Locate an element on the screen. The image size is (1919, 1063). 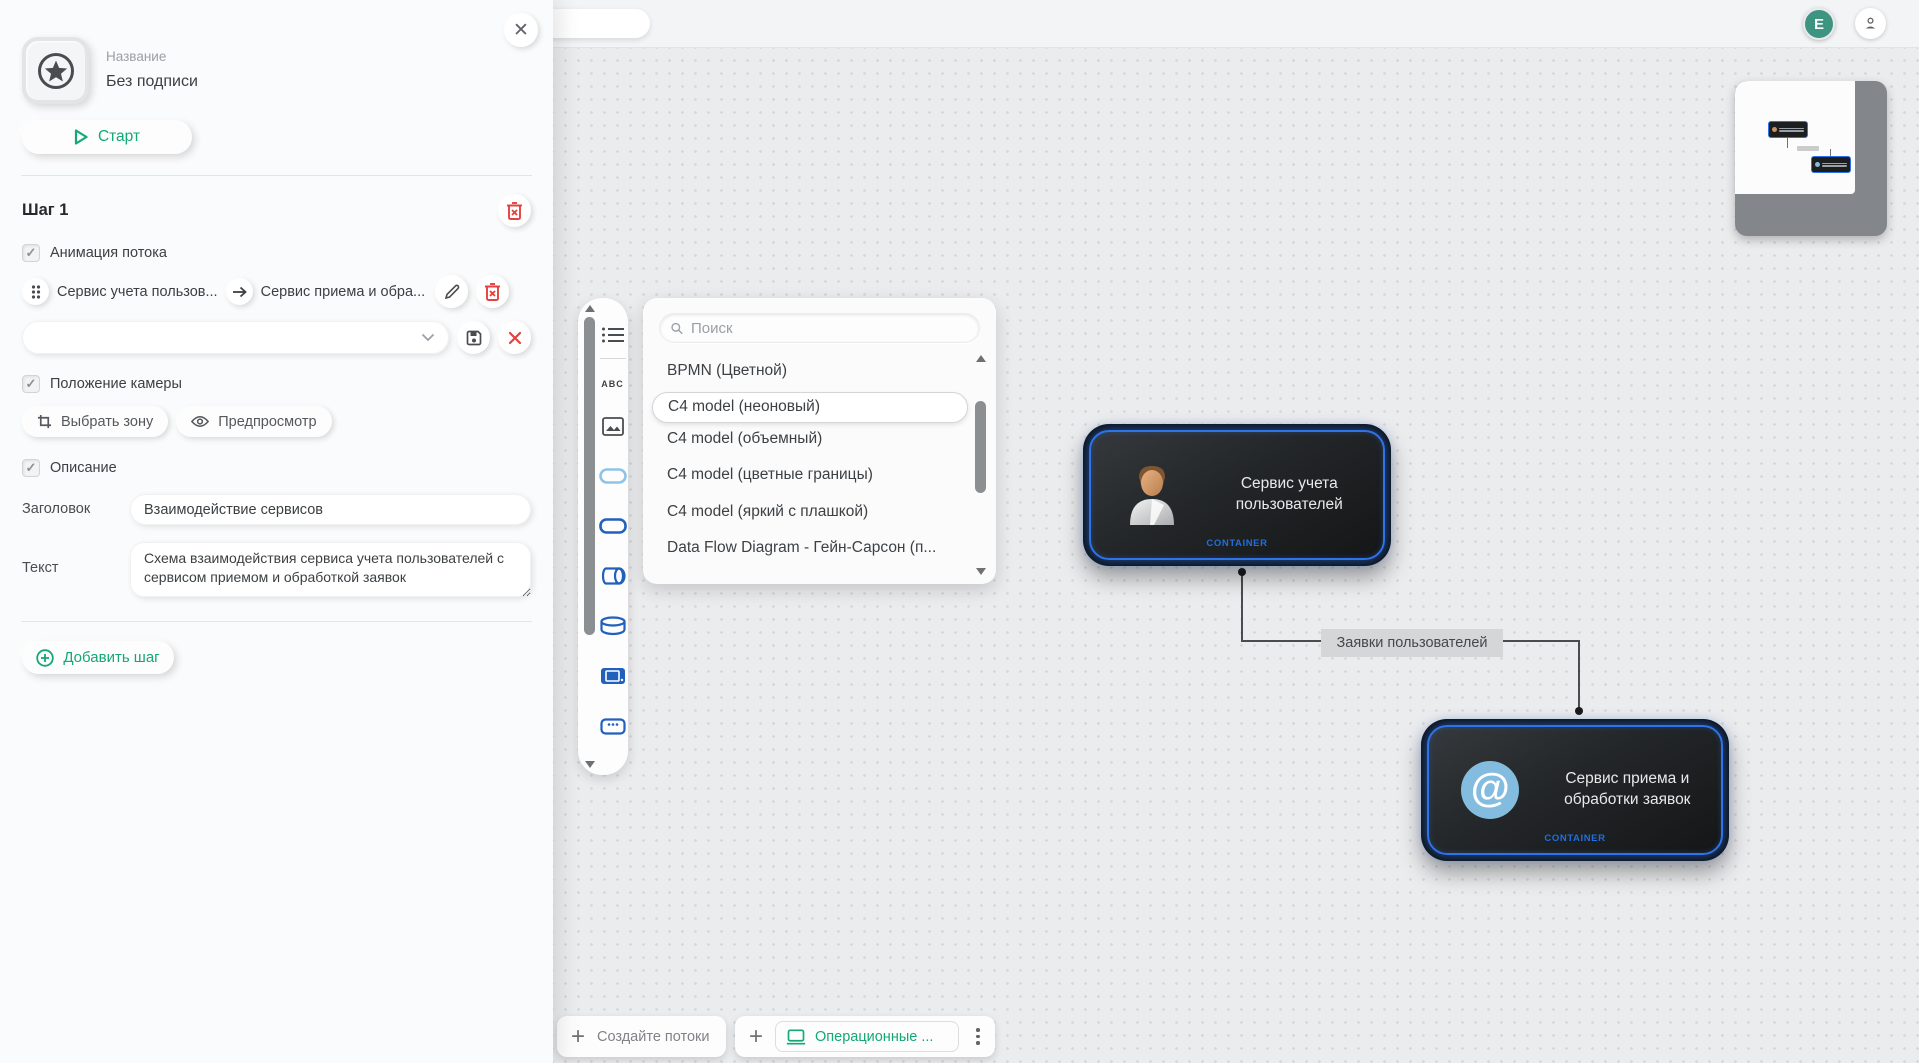
abc-icon: ABC is located at coordinates (612, 384).